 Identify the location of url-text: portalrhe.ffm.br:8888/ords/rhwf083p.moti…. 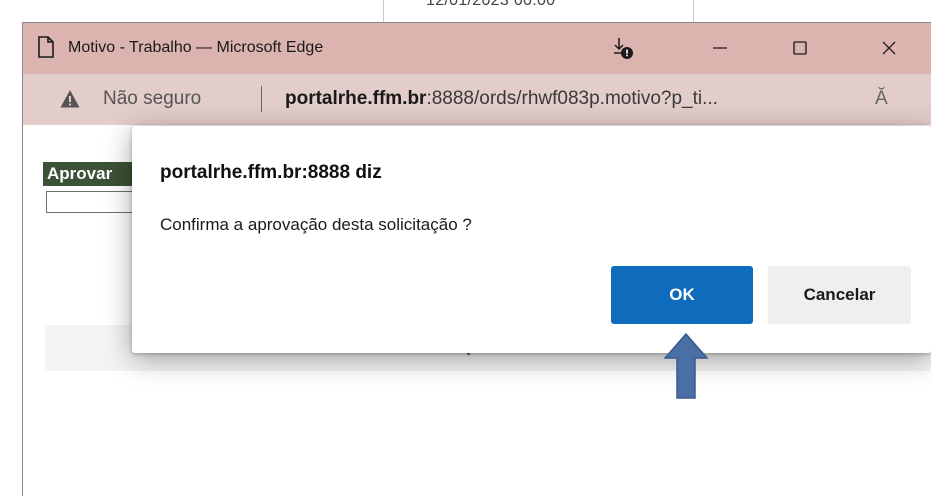
(501, 99).